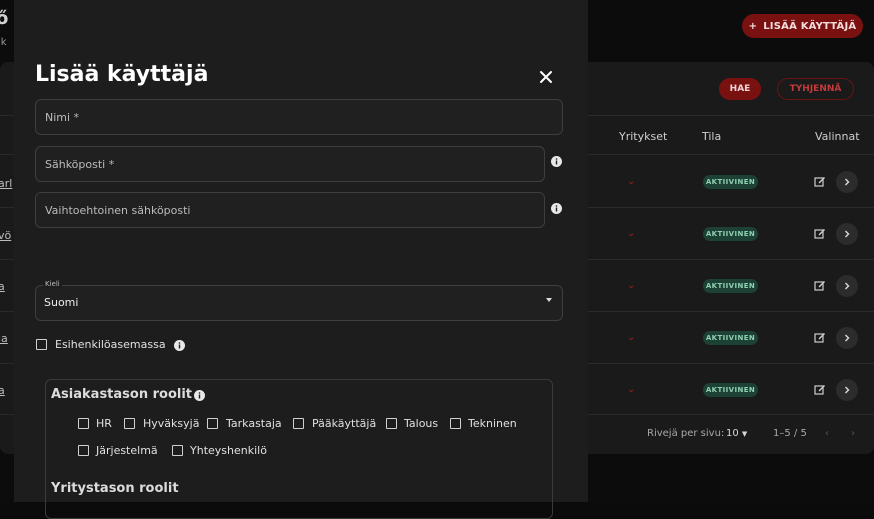 This screenshot has width=874, height=519. Describe the element at coordinates (753, 26) in the screenshot. I see `plus-icon: +` at that location.